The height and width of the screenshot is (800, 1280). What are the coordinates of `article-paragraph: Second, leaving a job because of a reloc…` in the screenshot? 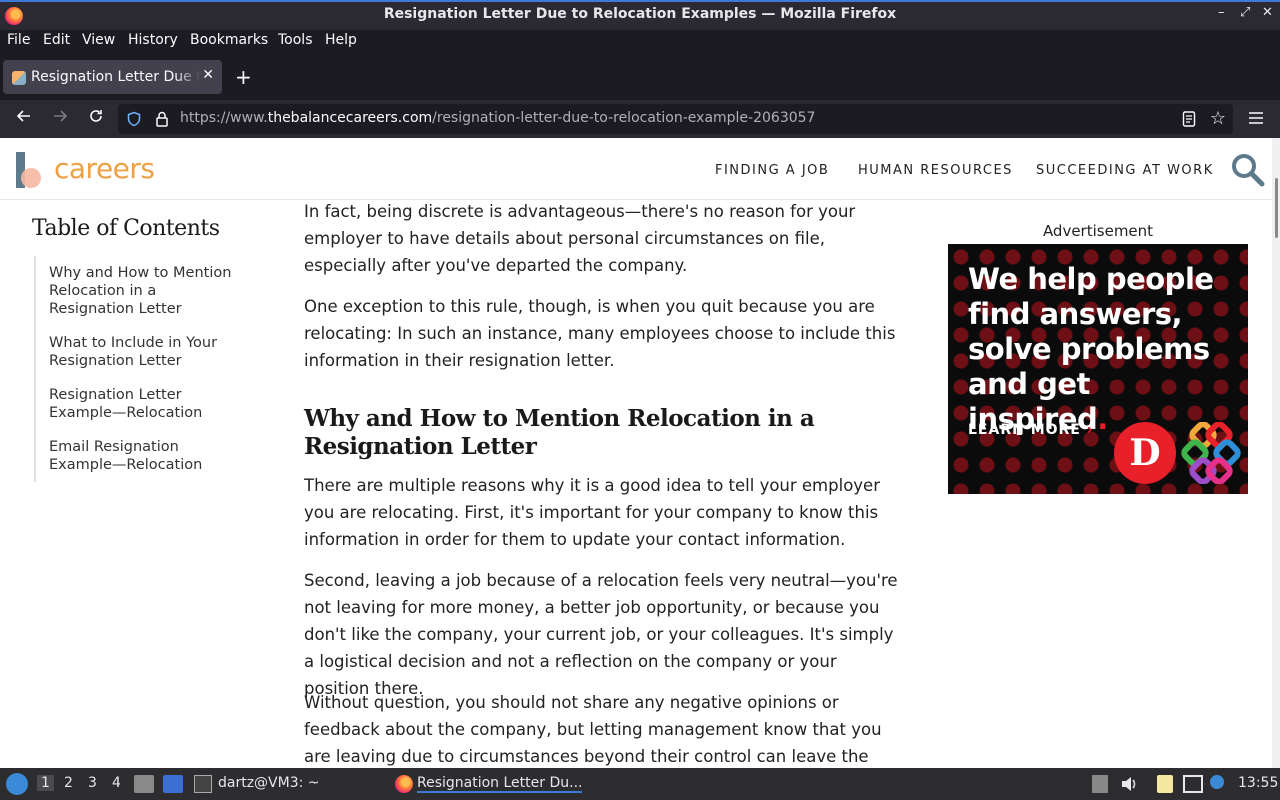 It's located at (601, 634).